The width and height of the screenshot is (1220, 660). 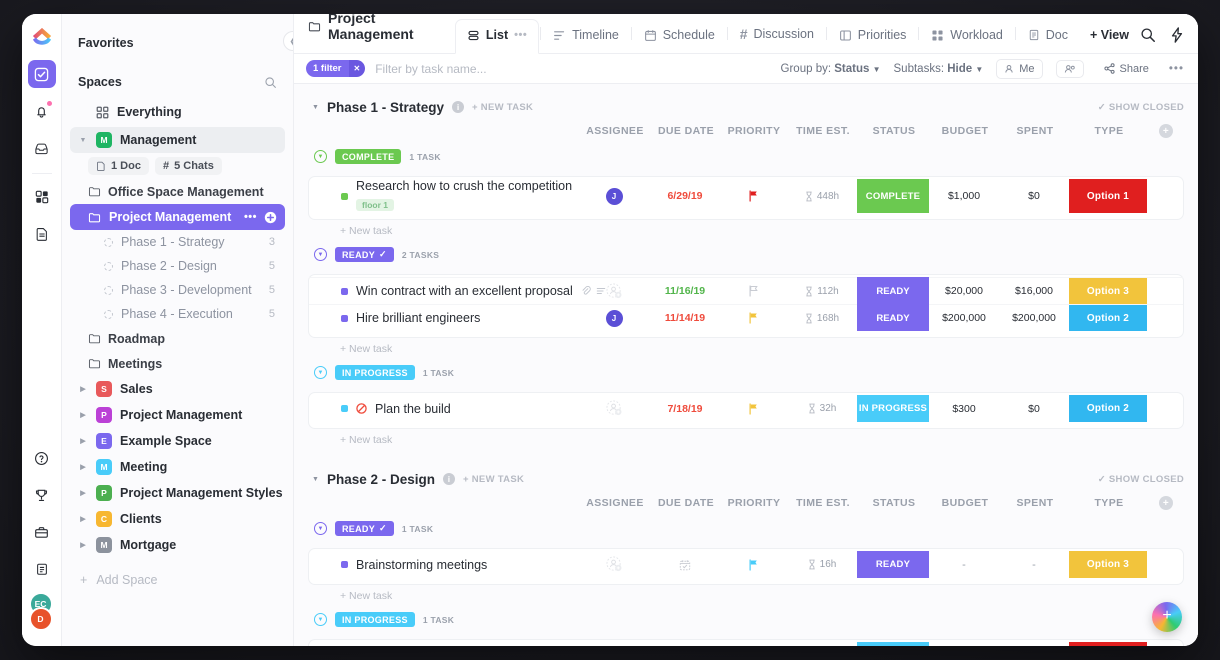 I want to click on sidebar-space-meeting: ▶ M Meeting, so click(x=177, y=467).